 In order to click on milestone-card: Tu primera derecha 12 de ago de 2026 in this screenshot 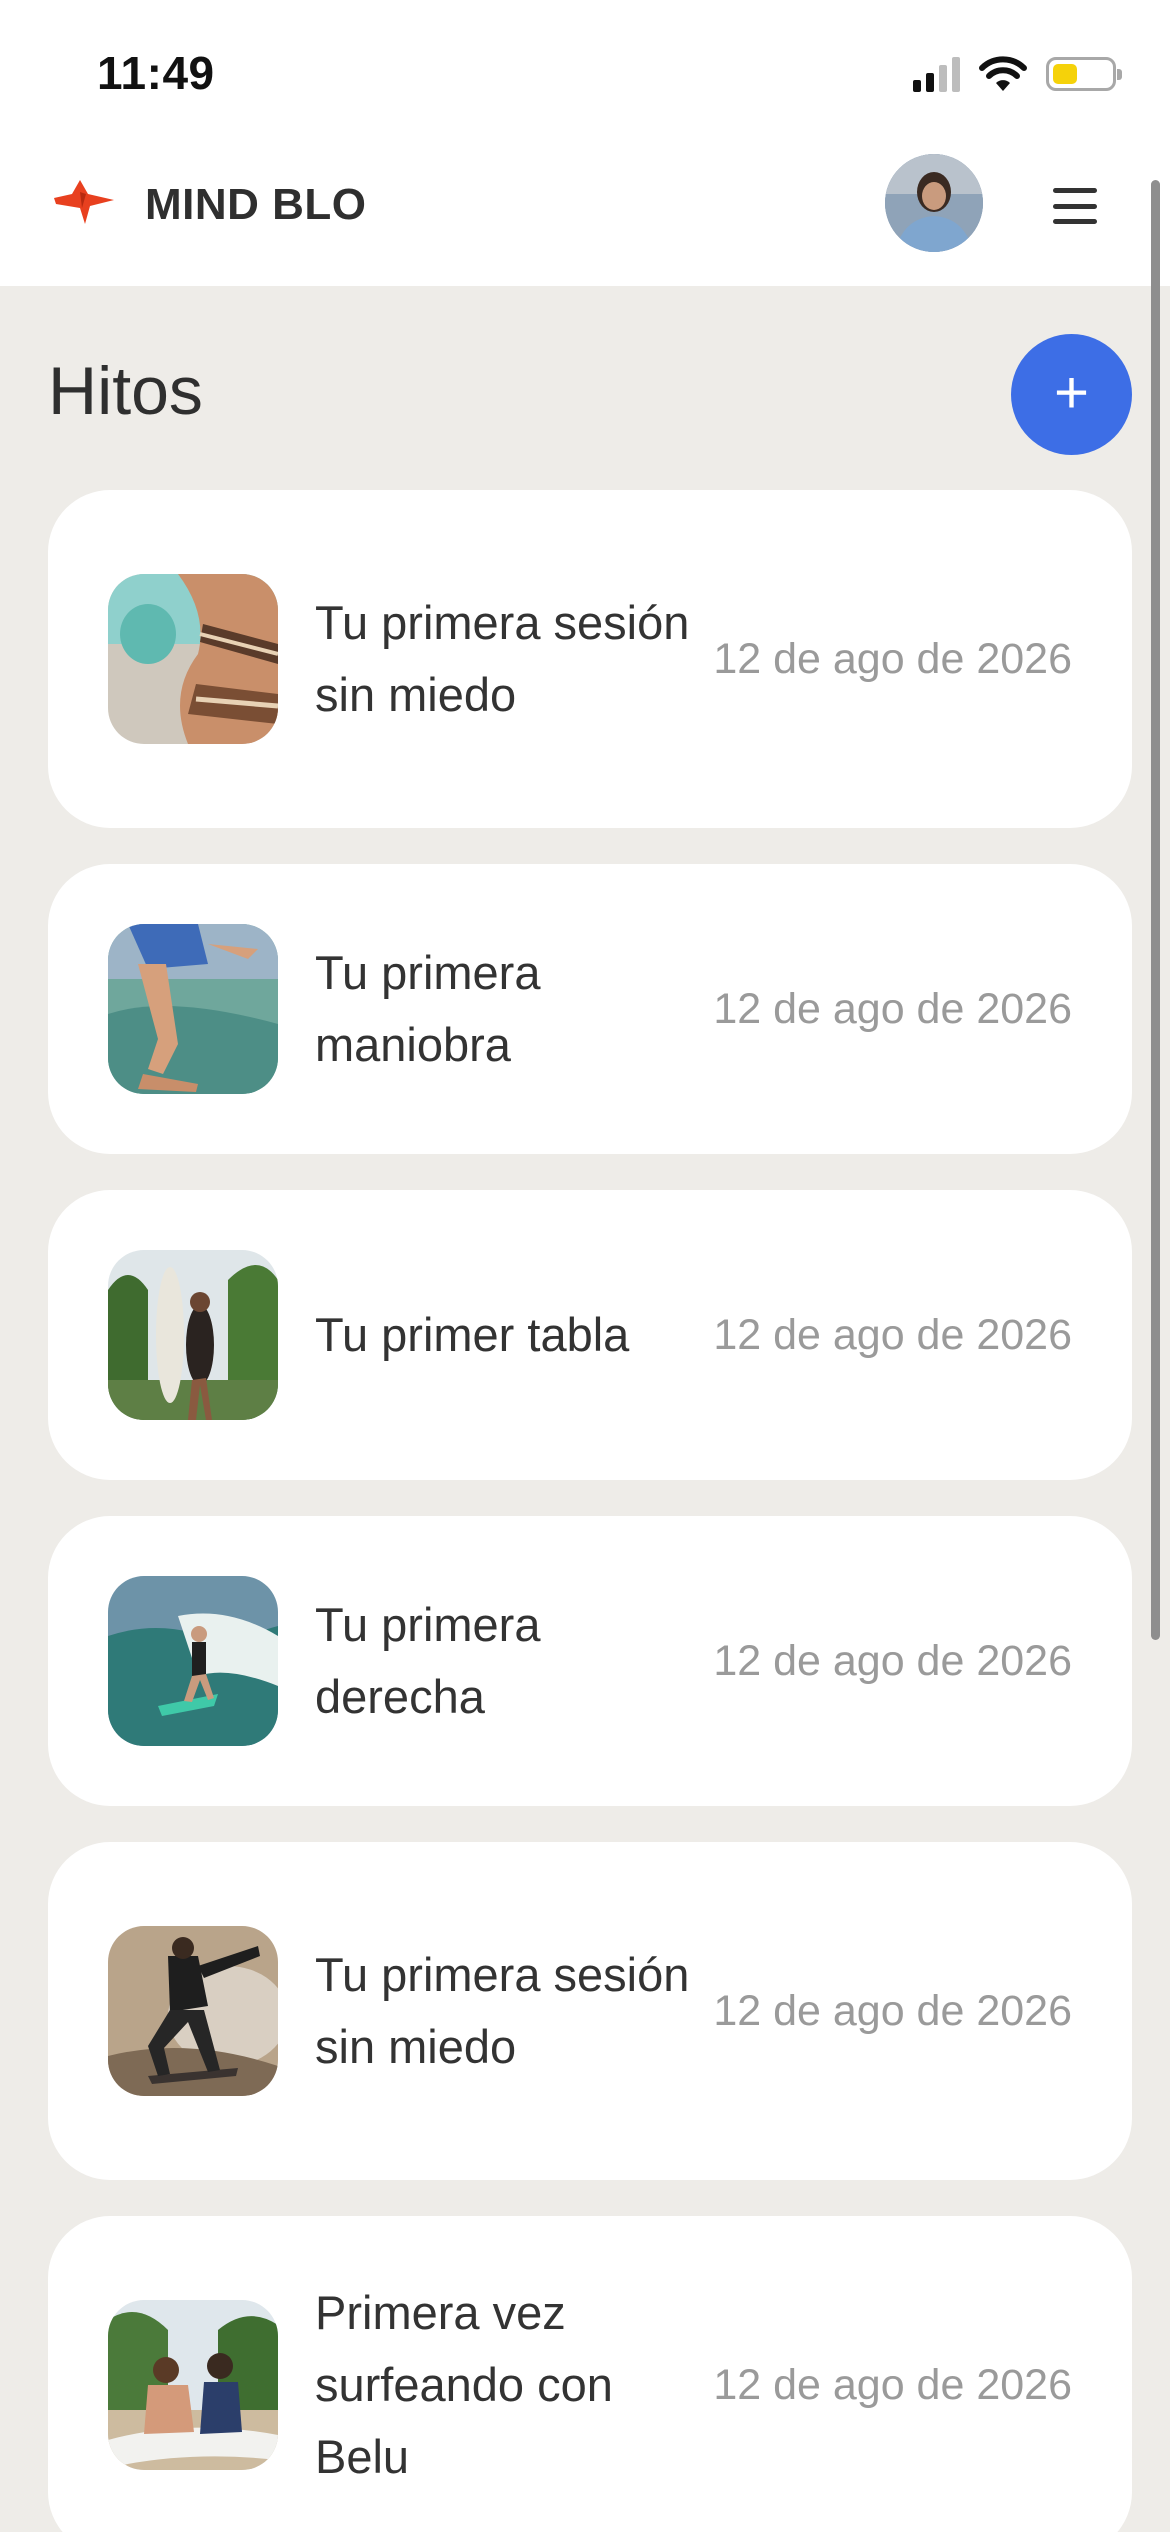, I will do `click(590, 1661)`.